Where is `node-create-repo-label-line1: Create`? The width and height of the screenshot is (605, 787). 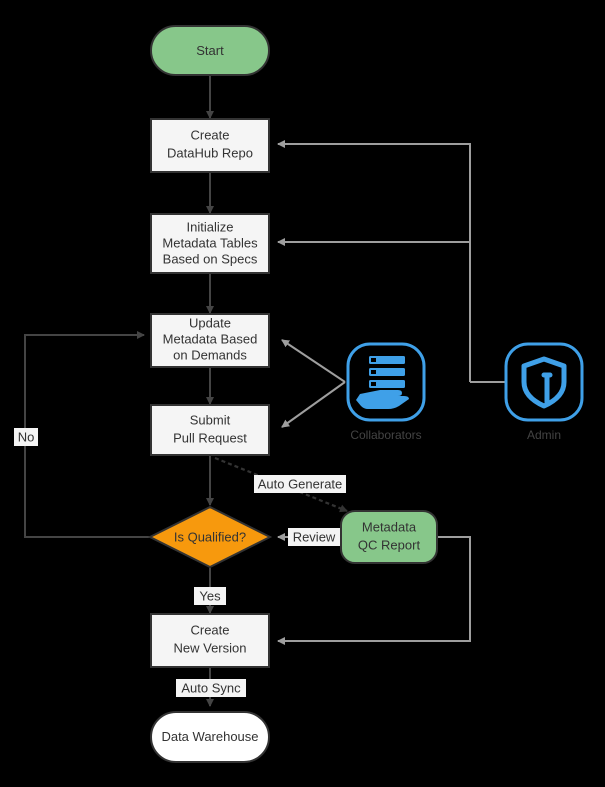
node-create-repo-label-line1: Create is located at coordinates (209, 134).